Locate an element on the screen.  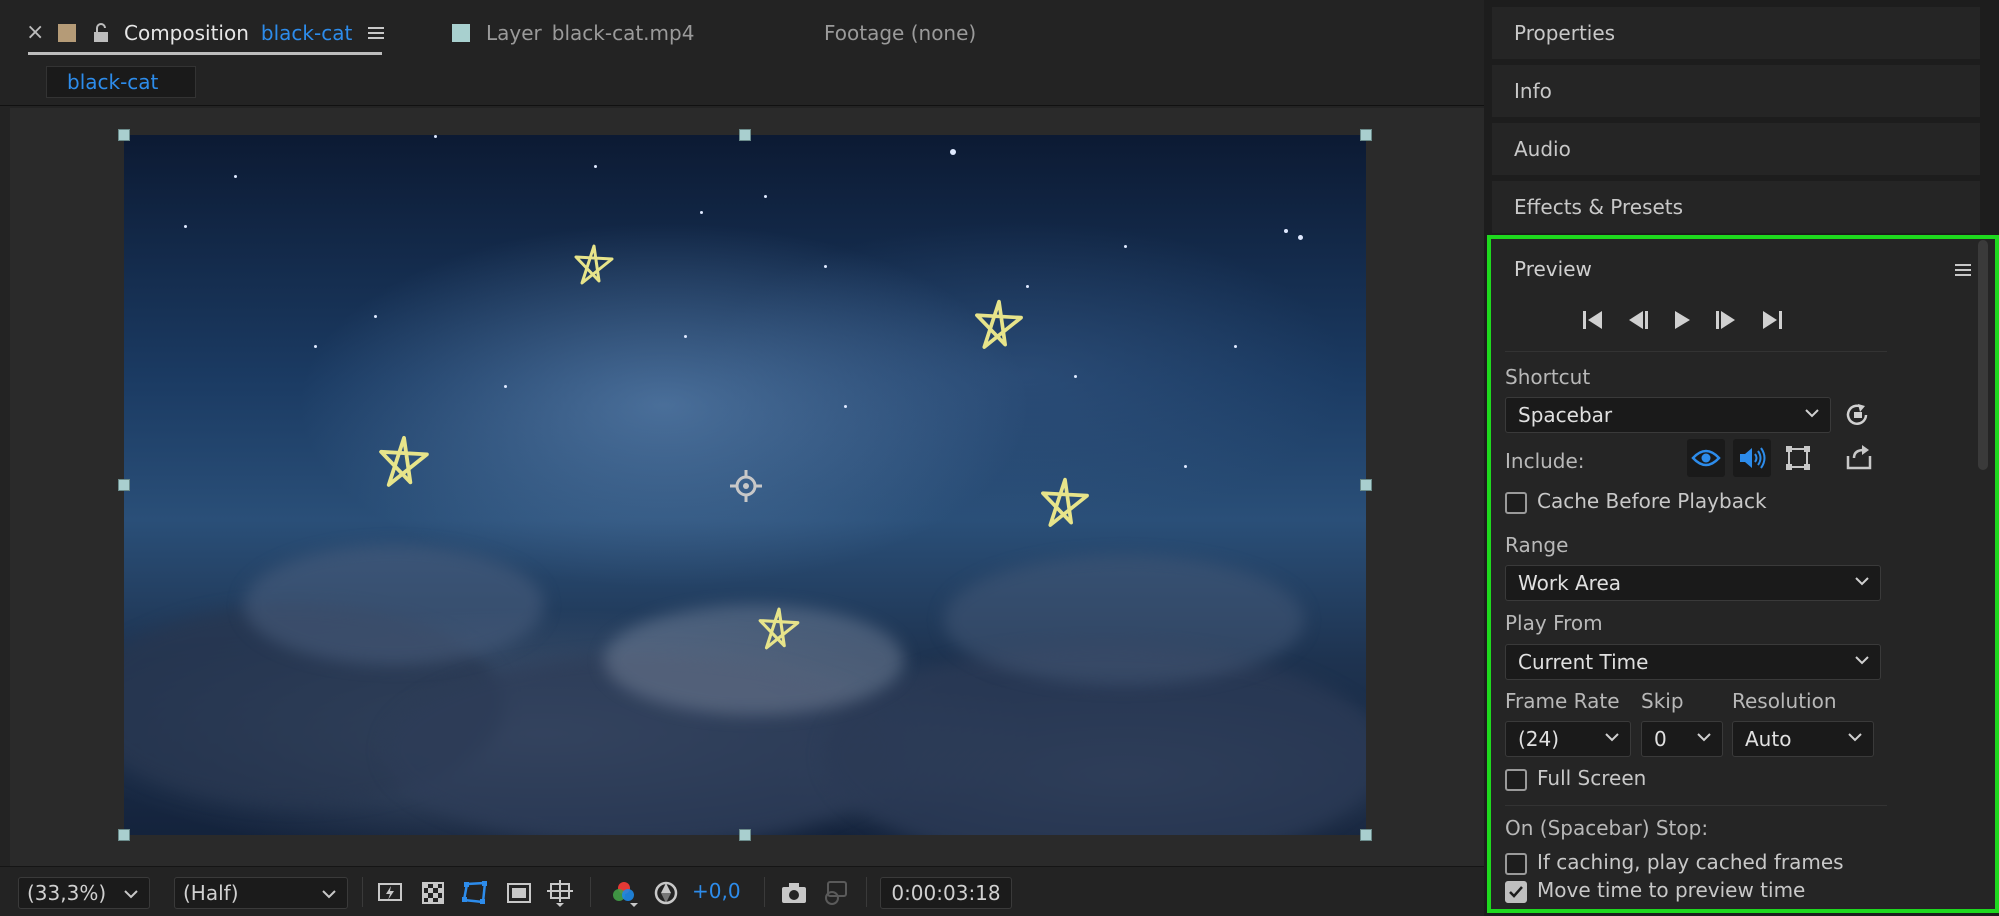
effects-presets-panel-header: Effects & Presets is located at coordinates (1736, 207).